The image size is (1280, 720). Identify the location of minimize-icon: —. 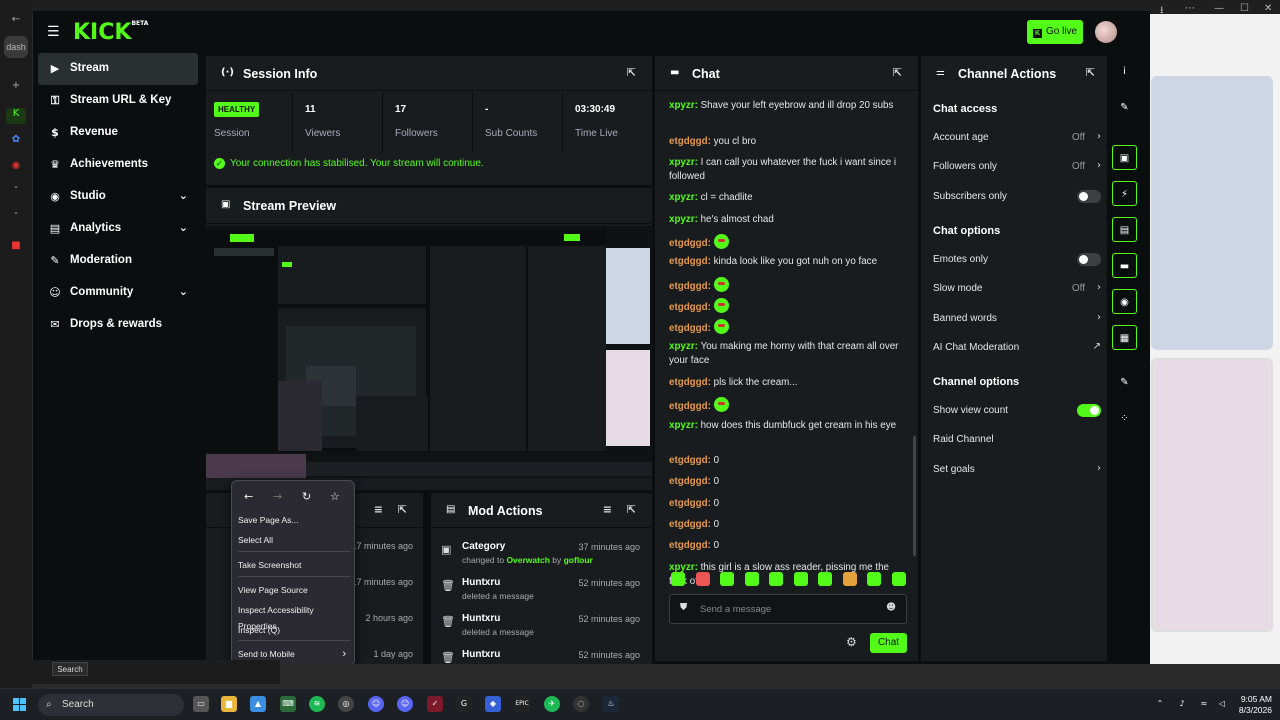
(1219, 8).